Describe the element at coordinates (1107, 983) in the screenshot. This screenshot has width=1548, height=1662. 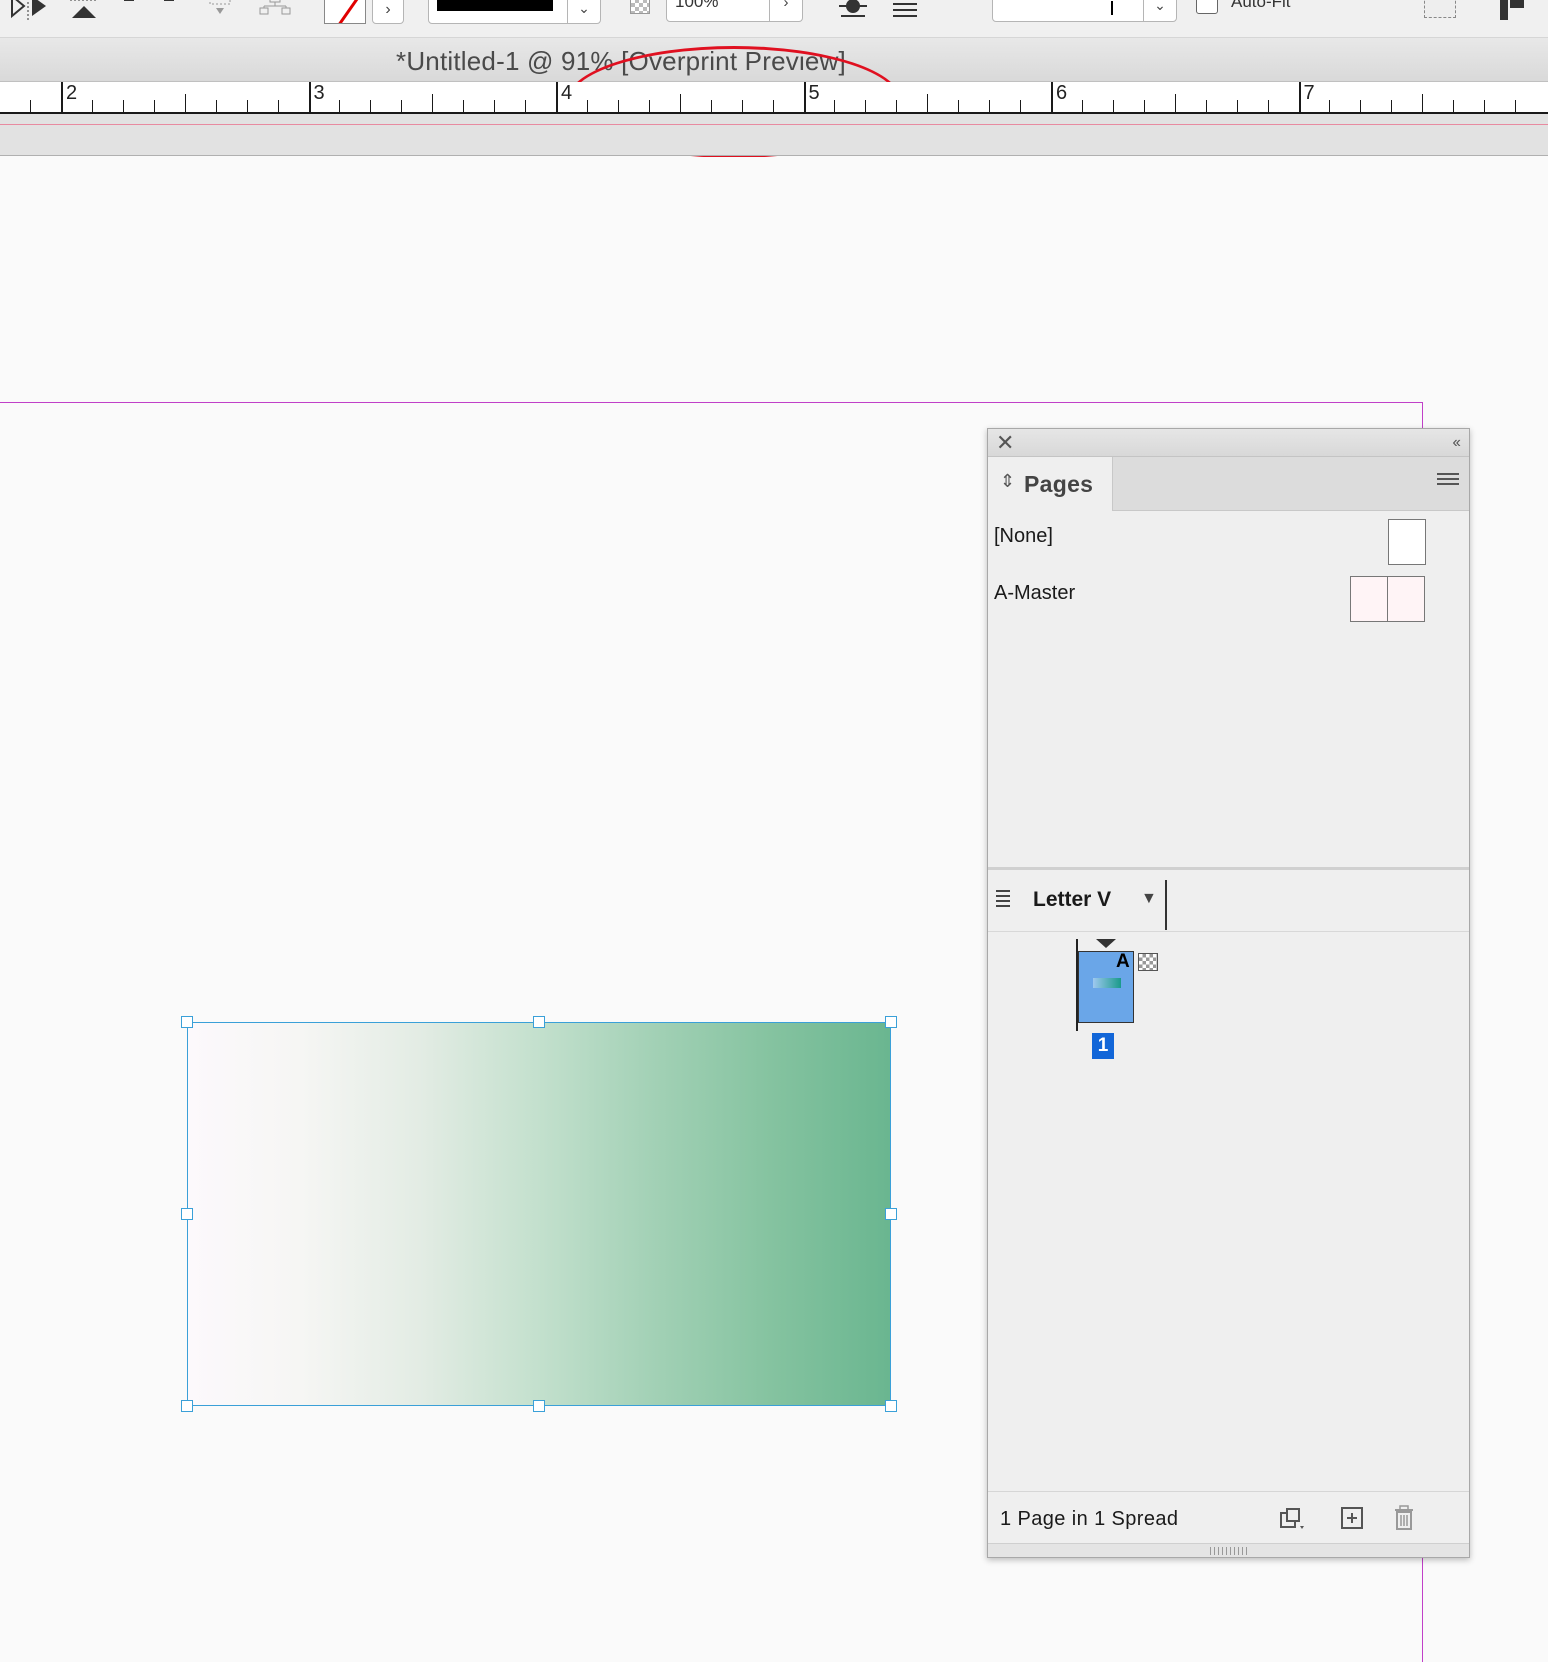
I see `page-thumbnail-content` at that location.